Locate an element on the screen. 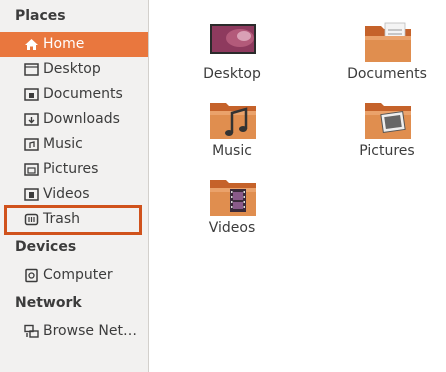 The image size is (446, 372). file-item-label: Videos is located at coordinates (232, 228).